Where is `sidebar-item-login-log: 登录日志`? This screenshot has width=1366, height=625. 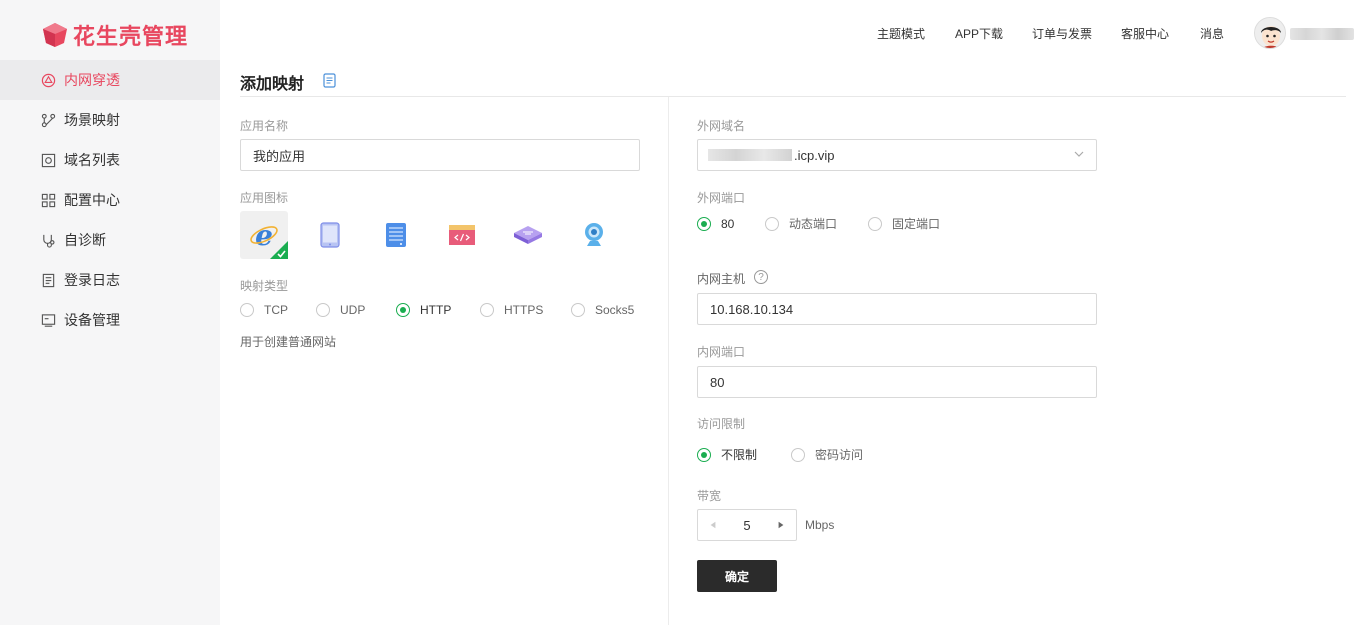 sidebar-item-login-log: 登录日志 is located at coordinates (110, 280).